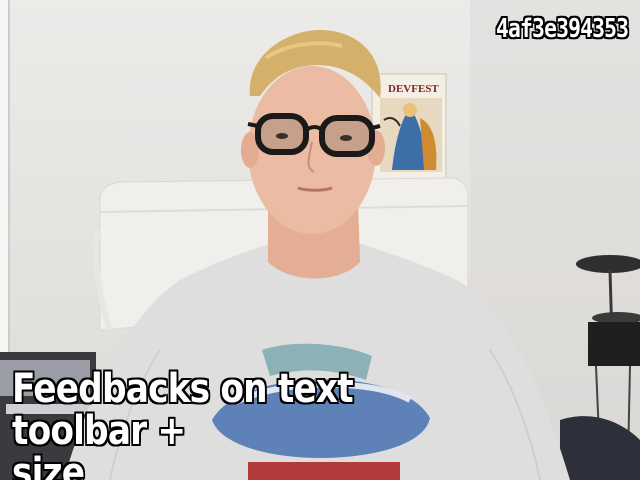 The height and width of the screenshot is (480, 640). What do you see at coordinates (48, 465) in the screenshot?
I see `caption-line-2: size` at bounding box center [48, 465].